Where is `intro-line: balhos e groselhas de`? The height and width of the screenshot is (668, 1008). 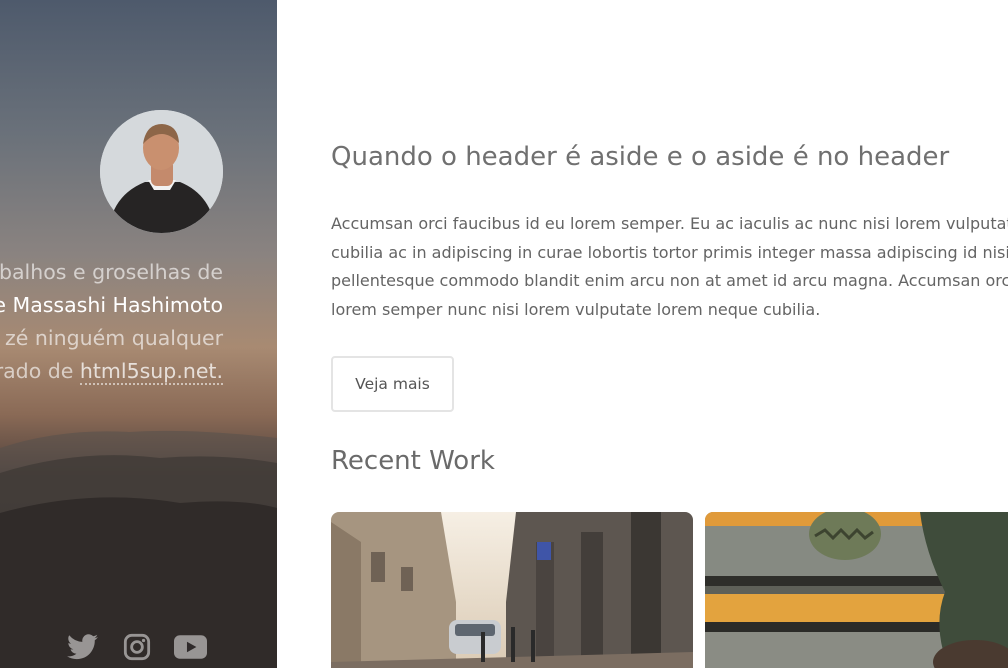 intro-line: balhos e groselhas de is located at coordinates (111, 272).